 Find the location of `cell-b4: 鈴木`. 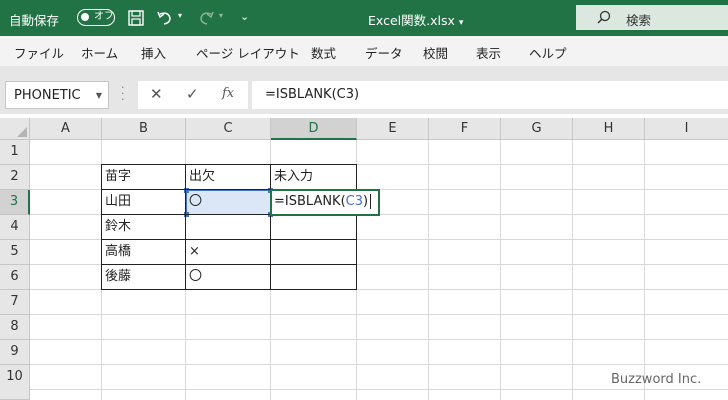

cell-b4: 鈴木 is located at coordinates (116, 227).